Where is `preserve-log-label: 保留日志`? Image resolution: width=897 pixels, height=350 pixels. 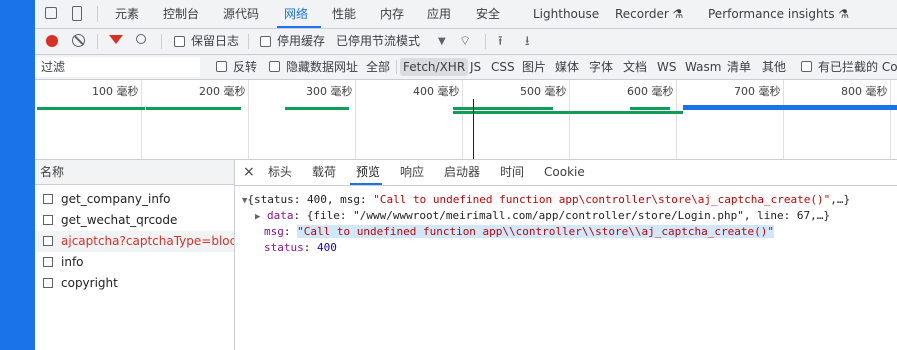 preserve-log-label: 保留日志 is located at coordinates (215, 41).